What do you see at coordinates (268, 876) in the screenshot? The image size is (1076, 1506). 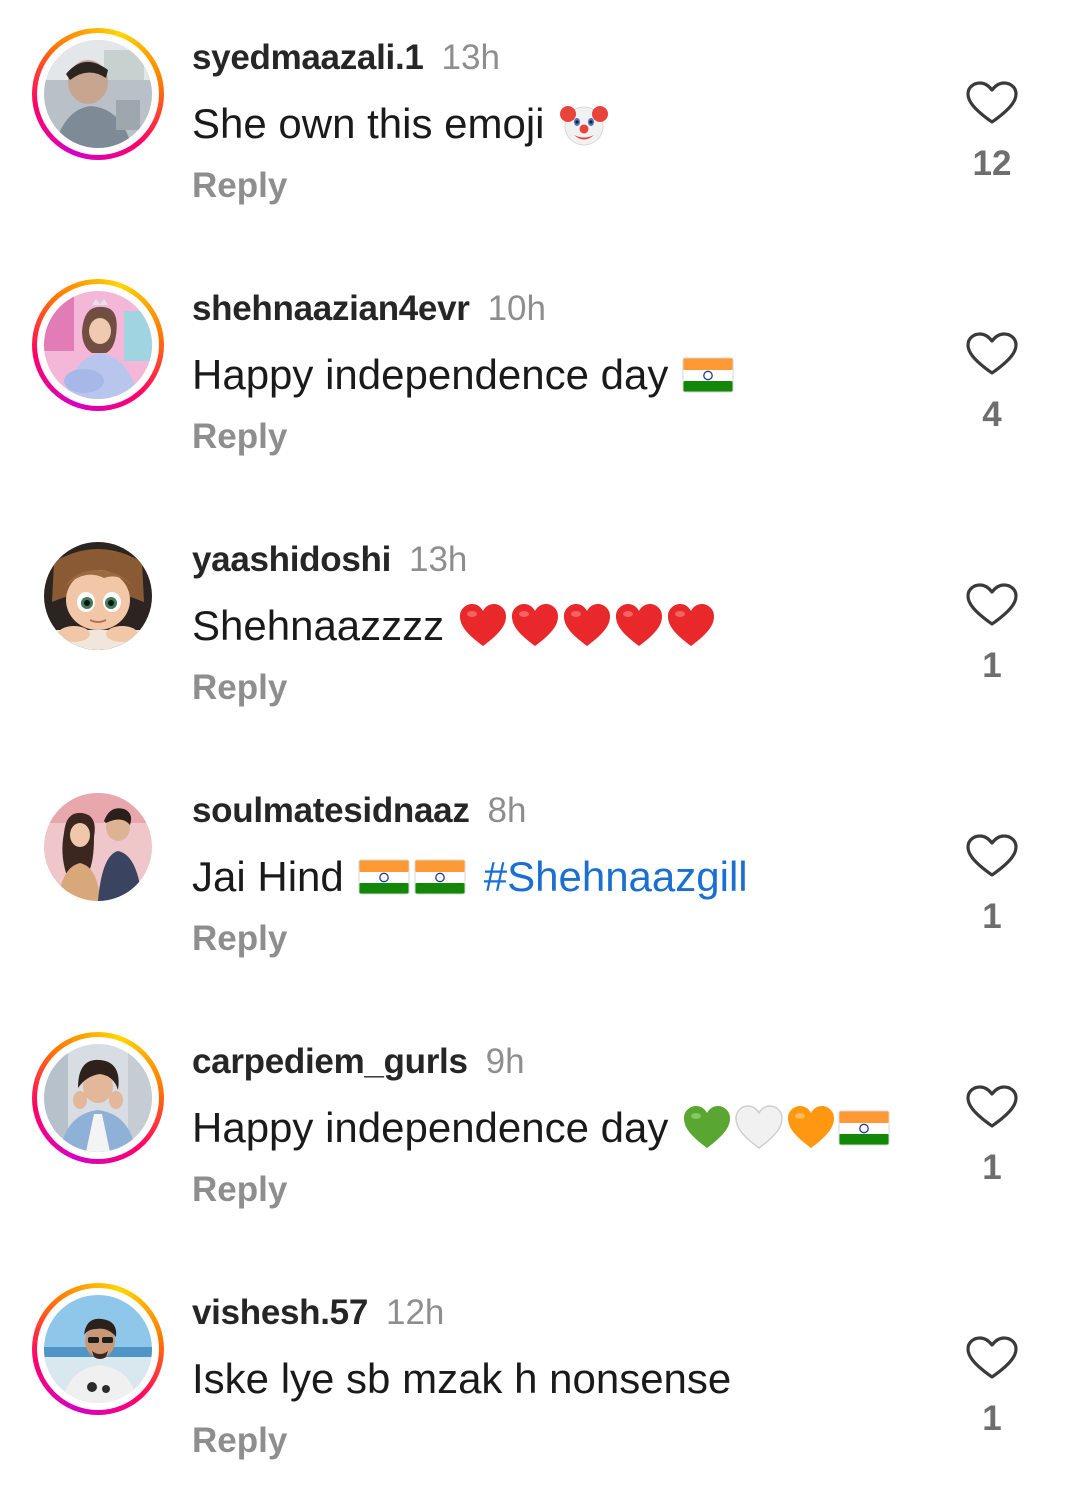 I see `comment-body: Jai Hind` at bounding box center [268, 876].